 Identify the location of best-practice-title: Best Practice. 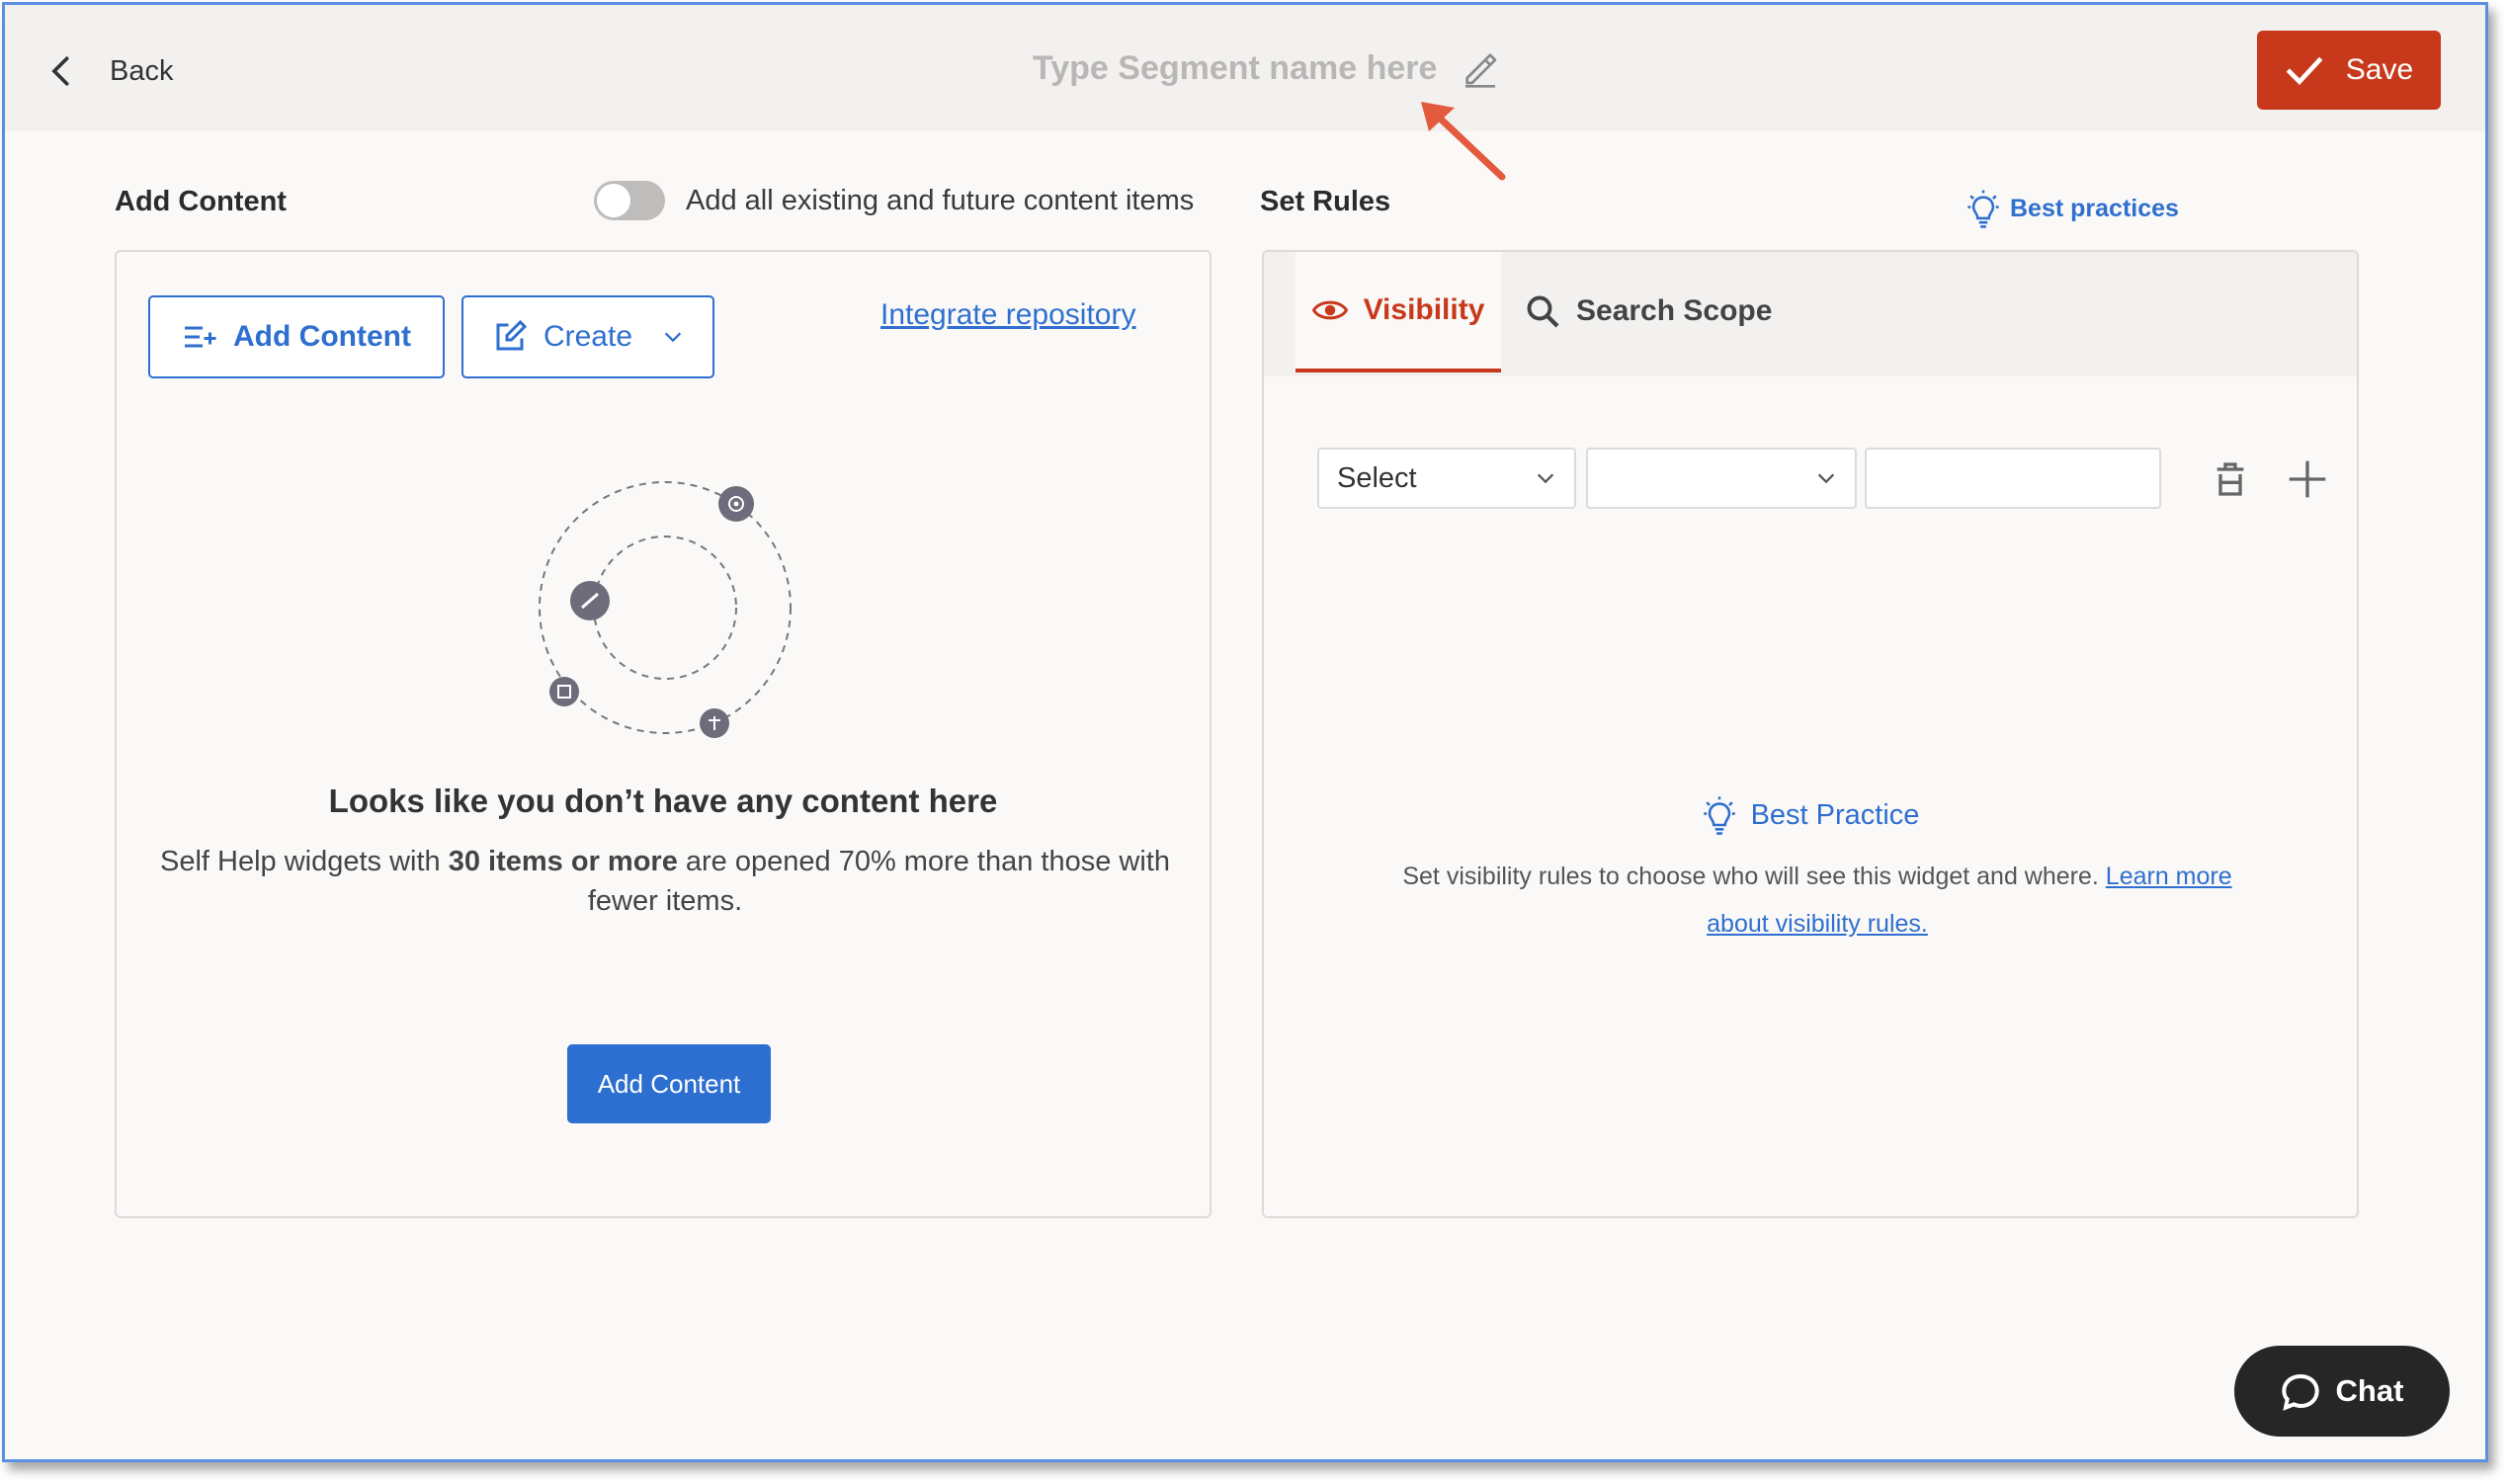
(1810, 815).